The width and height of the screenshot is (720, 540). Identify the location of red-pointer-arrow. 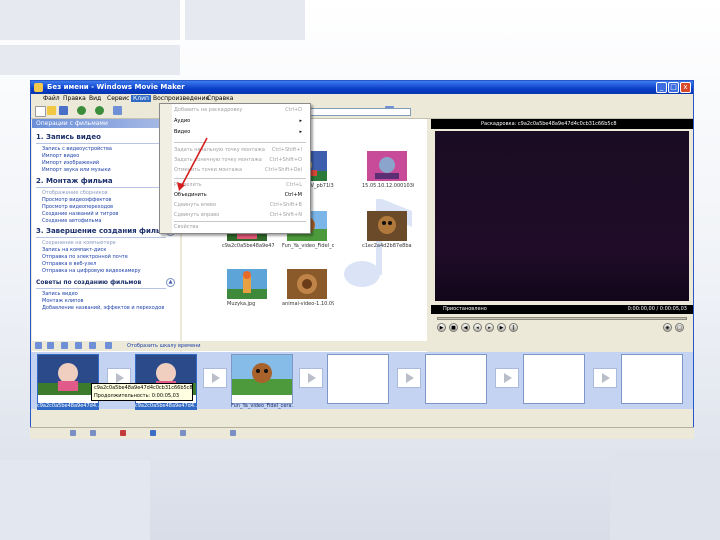
(192, 164).